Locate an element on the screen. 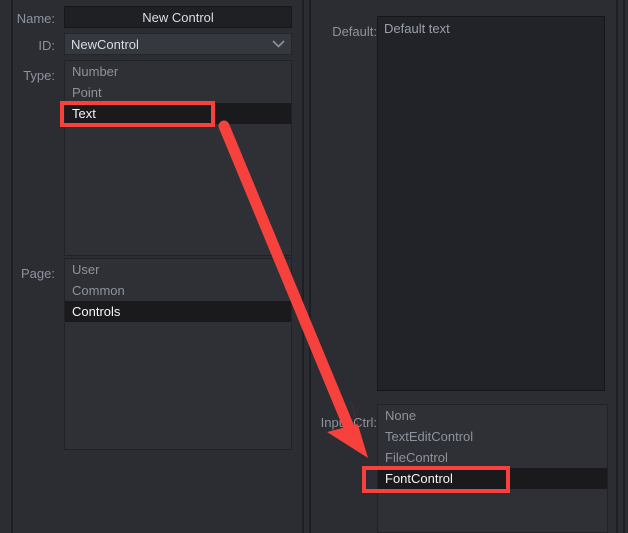 The width and height of the screenshot is (628, 533). page-option-selected: Controls is located at coordinates (178, 311).